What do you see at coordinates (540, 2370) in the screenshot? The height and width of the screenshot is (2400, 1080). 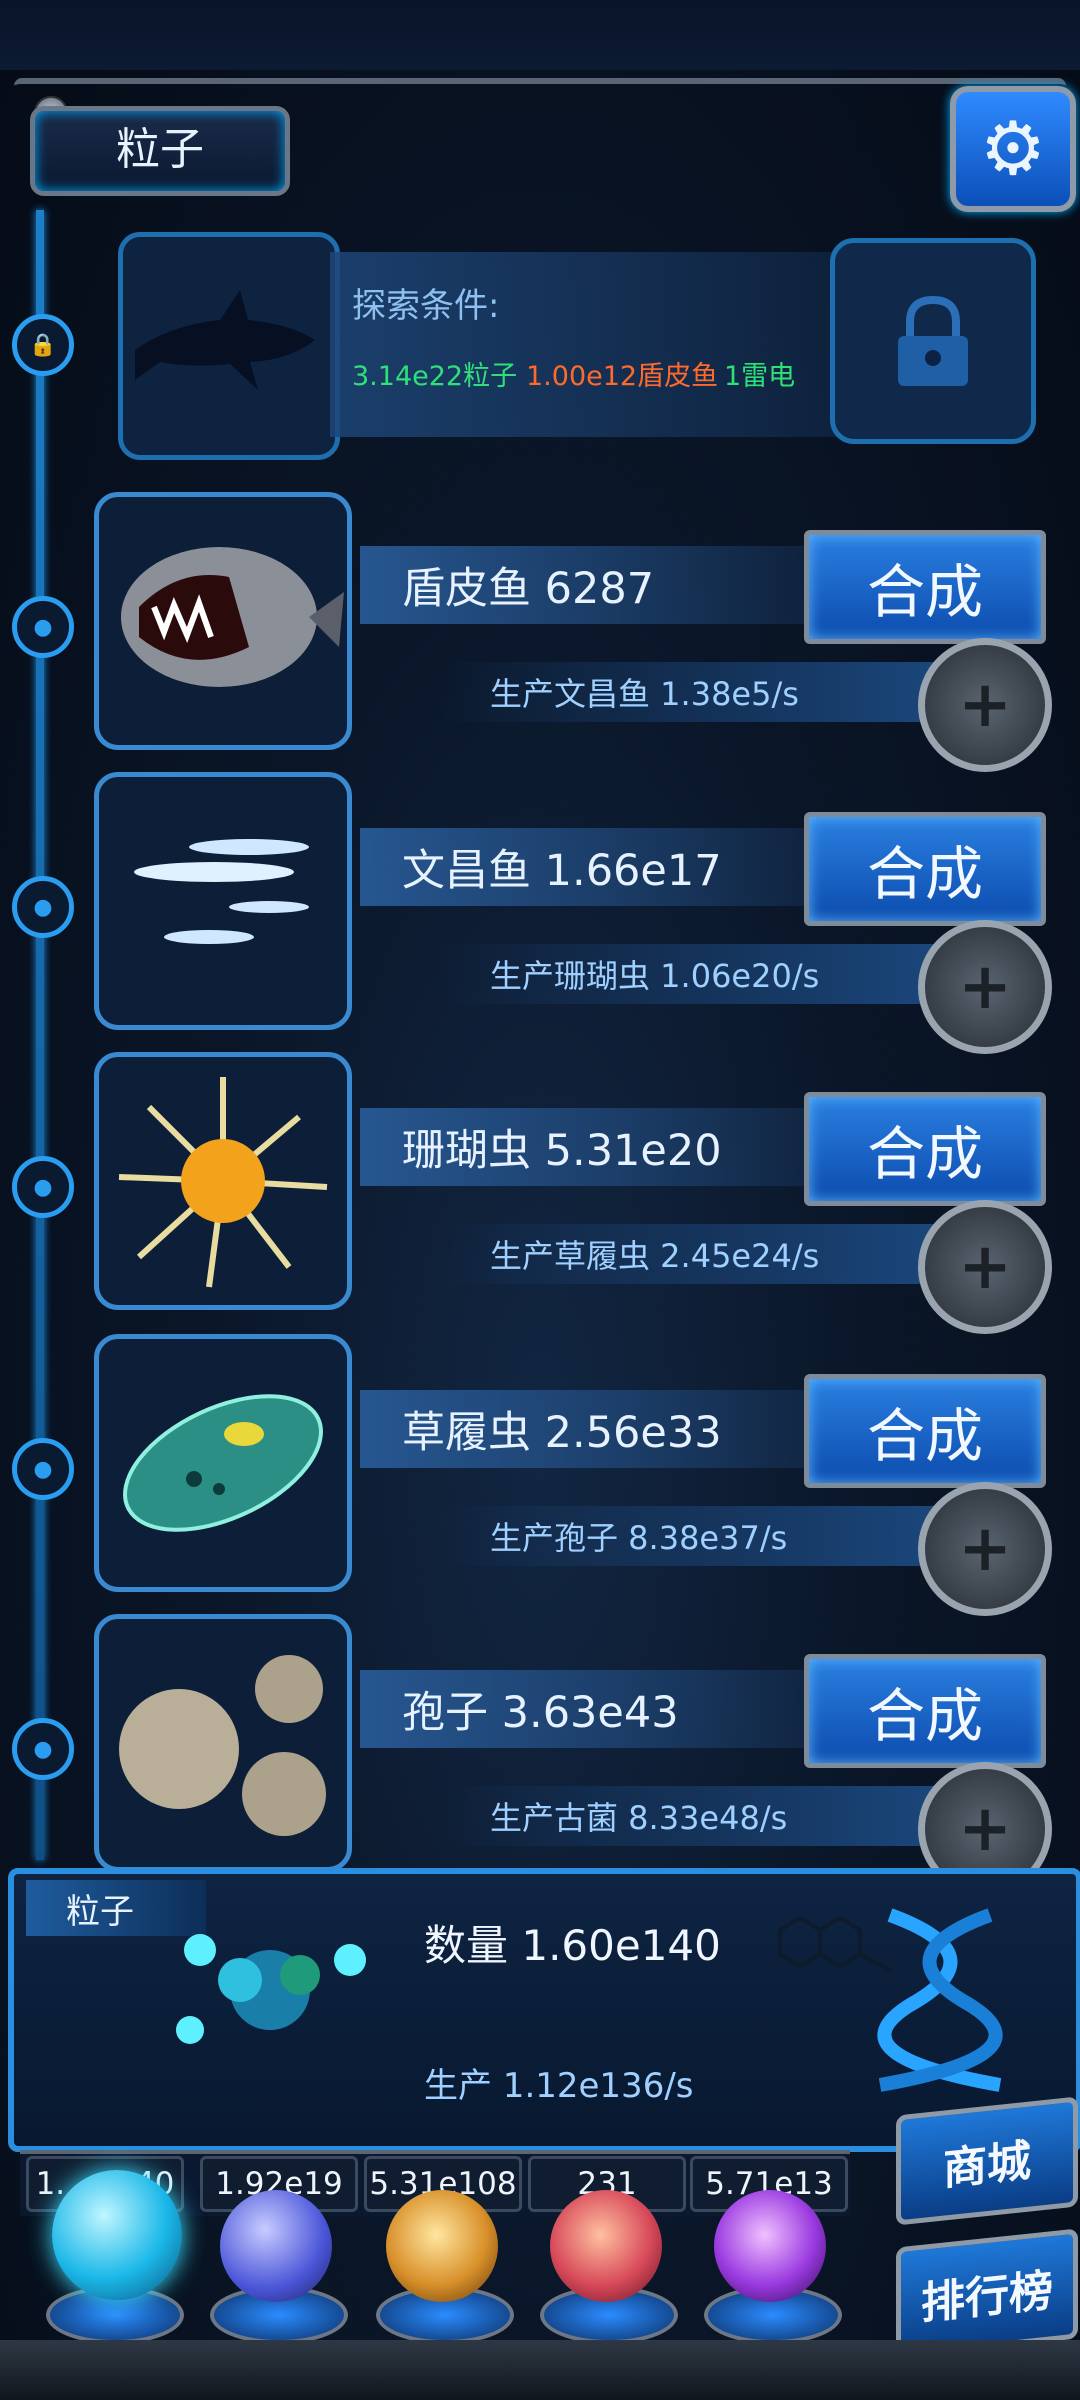 I see `bottom-strip` at bounding box center [540, 2370].